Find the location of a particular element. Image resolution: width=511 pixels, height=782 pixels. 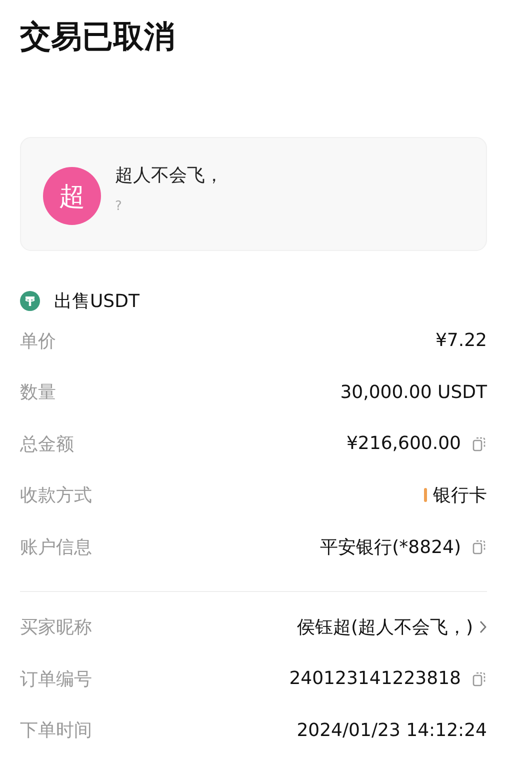

field-value: ¥216,600.00 is located at coordinates (403, 443).